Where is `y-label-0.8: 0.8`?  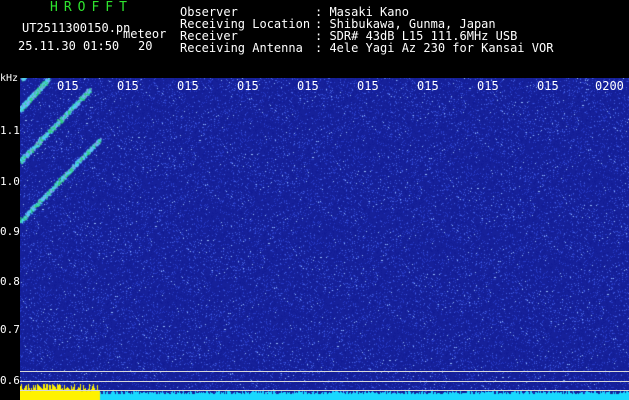 y-label-0.8: 0.8 is located at coordinates (10, 281).